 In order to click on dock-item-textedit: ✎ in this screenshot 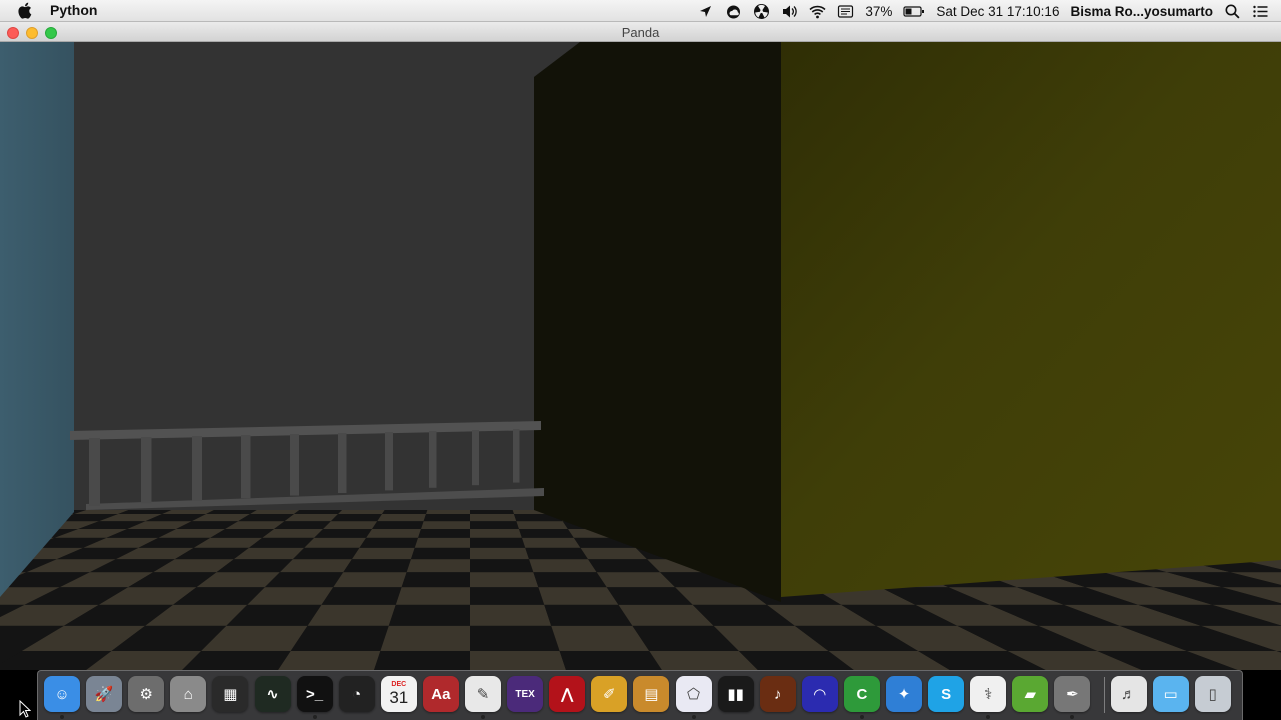, I will do `click(483, 694)`.